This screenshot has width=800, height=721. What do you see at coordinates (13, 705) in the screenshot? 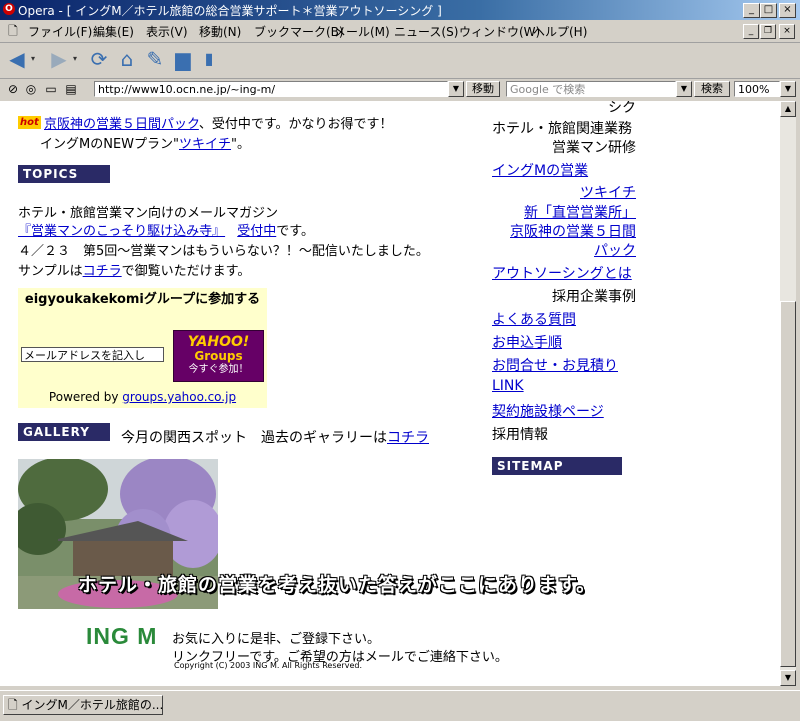
I see `page-tab-icon: 🗋` at bounding box center [13, 705].